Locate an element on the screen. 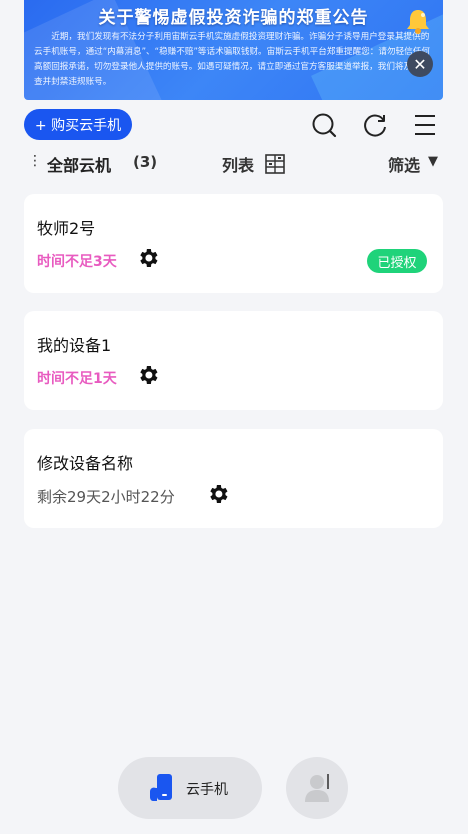 The image size is (468, 834). buy-cloud-phone-button: + 购买云手机 is located at coordinates (78, 124).